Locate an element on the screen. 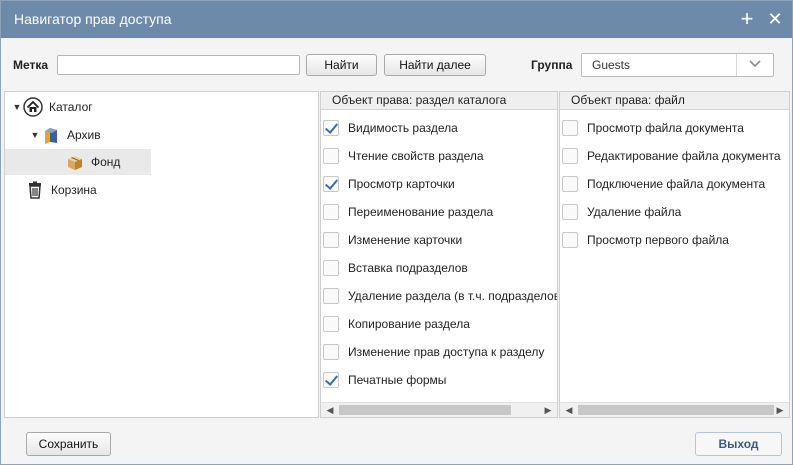 The image size is (793, 465). group-label: Группа is located at coordinates (552, 65).